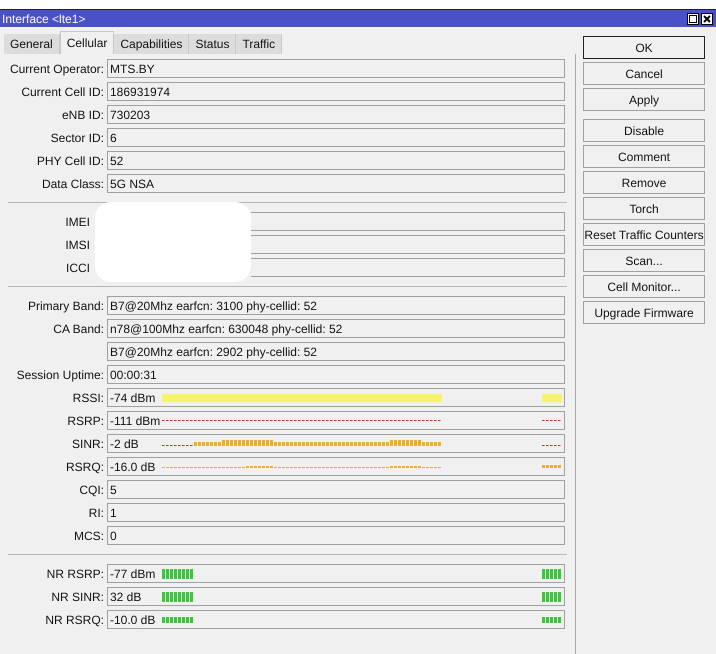 This screenshot has width=716, height=654. What do you see at coordinates (73, 184) in the screenshot?
I see `field-label: Data Class:` at bounding box center [73, 184].